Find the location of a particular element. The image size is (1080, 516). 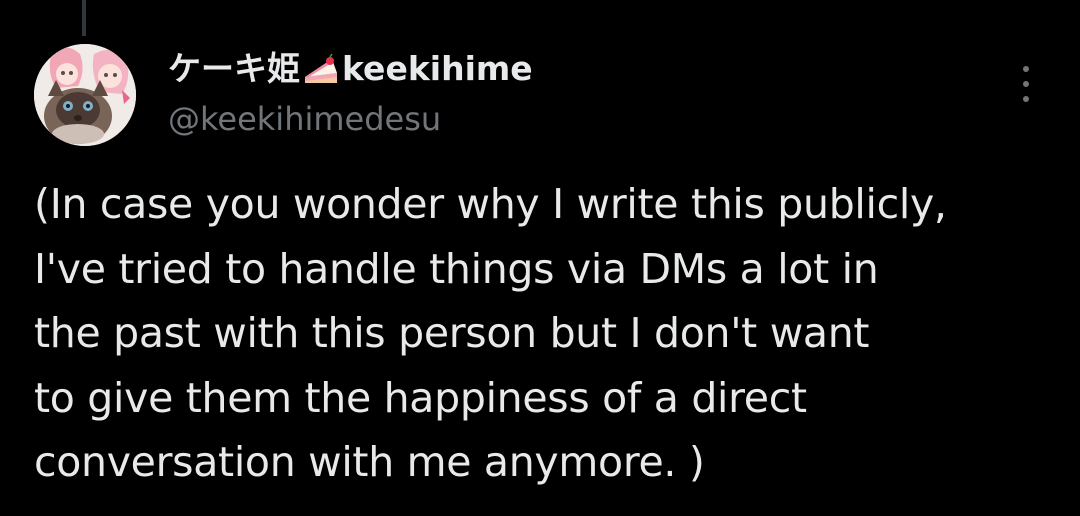

tweet-text-line: to give them the happiness of a direct is located at coordinates (420, 397).